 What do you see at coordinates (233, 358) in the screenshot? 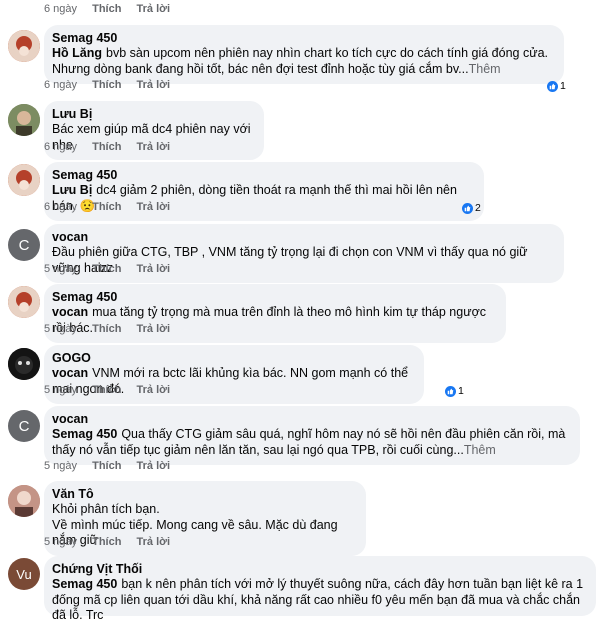
I see `comment-author: GOGO` at bounding box center [233, 358].